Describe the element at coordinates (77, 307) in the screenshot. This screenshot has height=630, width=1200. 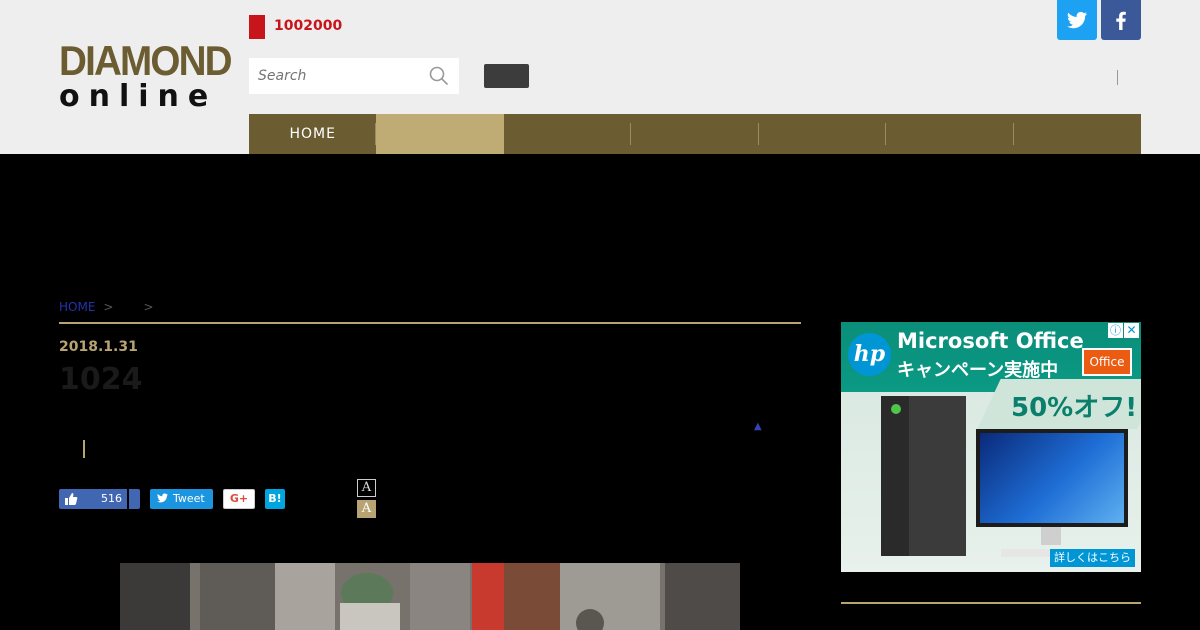
I see `breadcrumb-home: HOME` at that location.